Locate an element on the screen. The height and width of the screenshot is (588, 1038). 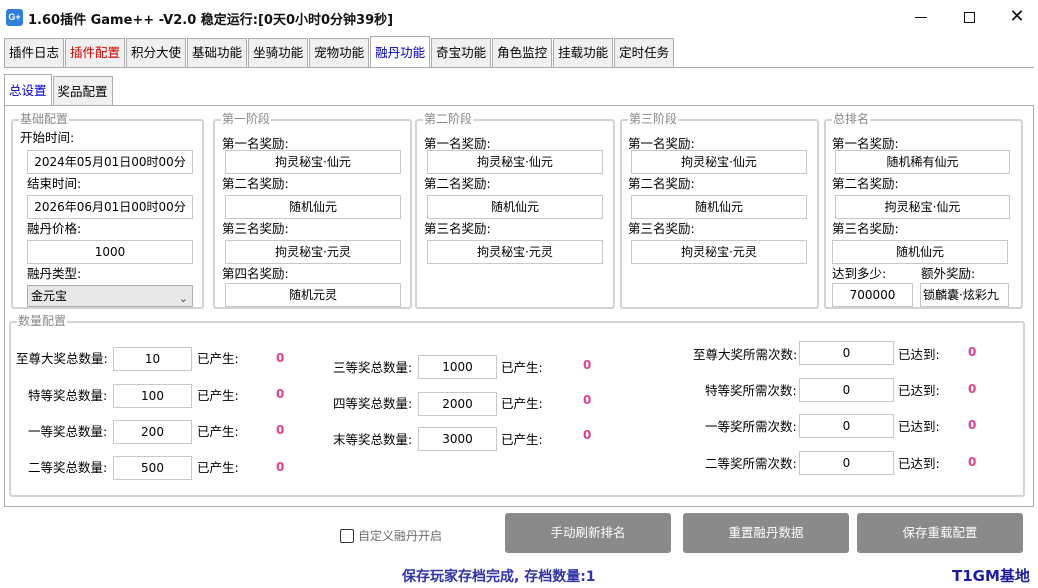
first-required-field: 0 is located at coordinates (846, 426).